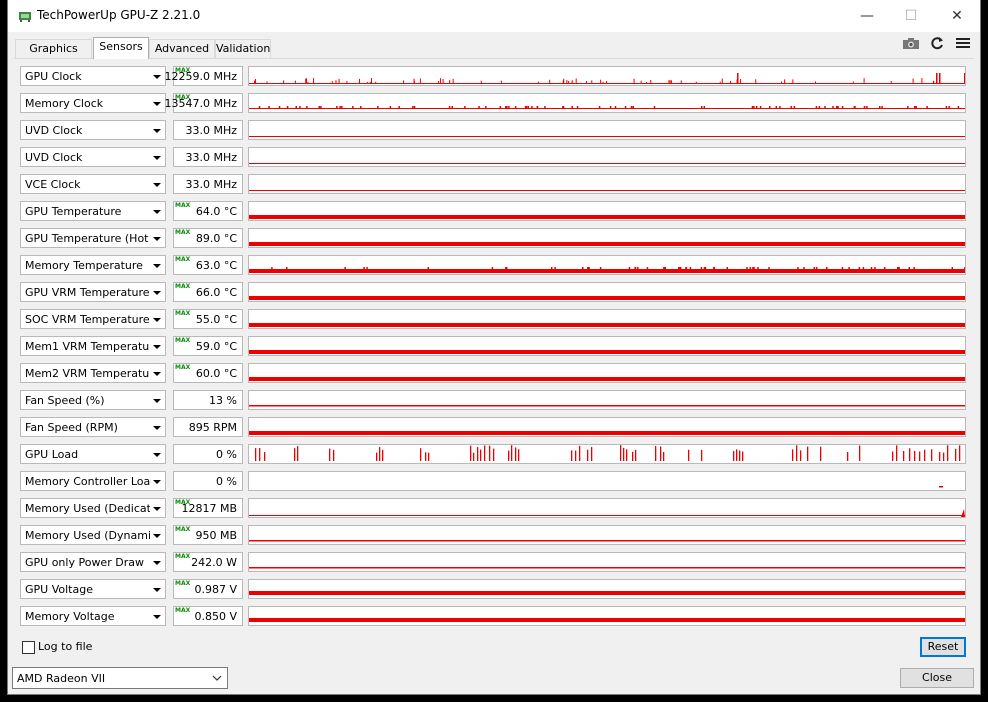  I want to click on sensor-row: GPU VRM Temperature MAX 66.0 °C, so click(494, 293).